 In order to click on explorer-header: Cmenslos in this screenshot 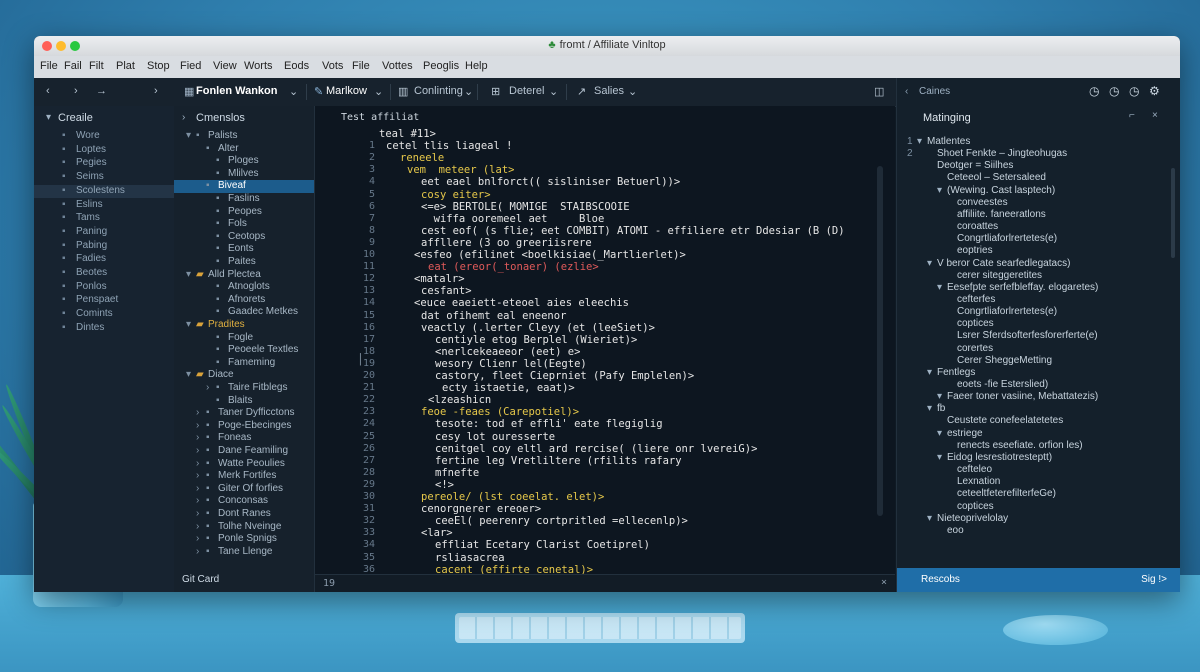, I will do `click(220, 118)`.